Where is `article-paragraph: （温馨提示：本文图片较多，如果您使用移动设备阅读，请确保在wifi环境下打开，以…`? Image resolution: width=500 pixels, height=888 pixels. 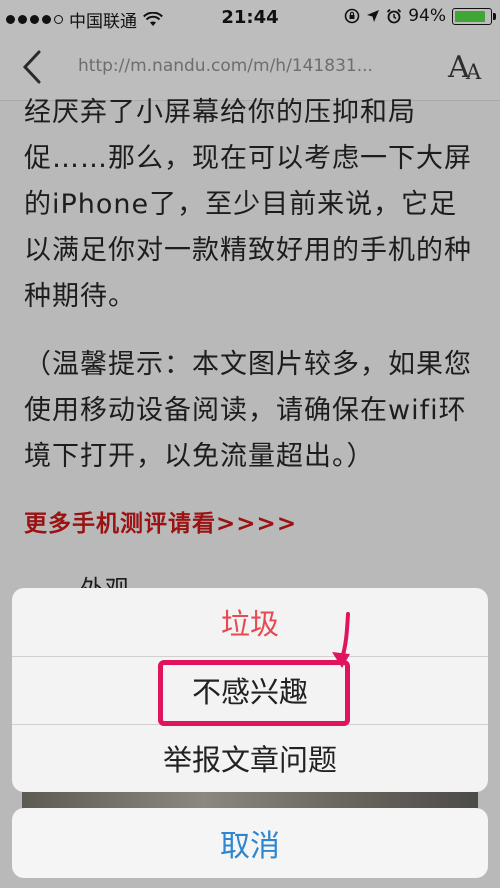 article-paragraph: （温馨提示：本文图片较多，如果您使用移动设备阅读，请确保在wifi环境下打开，以… is located at coordinates (248, 410).